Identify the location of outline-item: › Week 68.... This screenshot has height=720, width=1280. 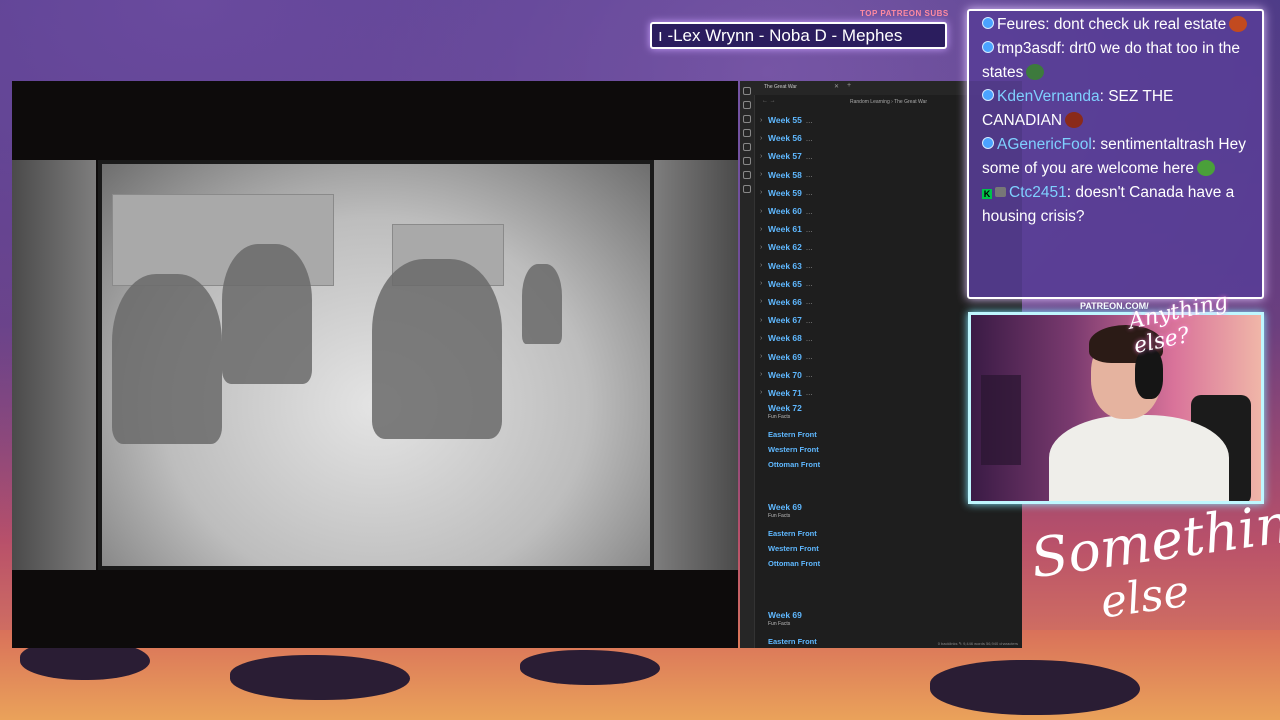
(786, 338).